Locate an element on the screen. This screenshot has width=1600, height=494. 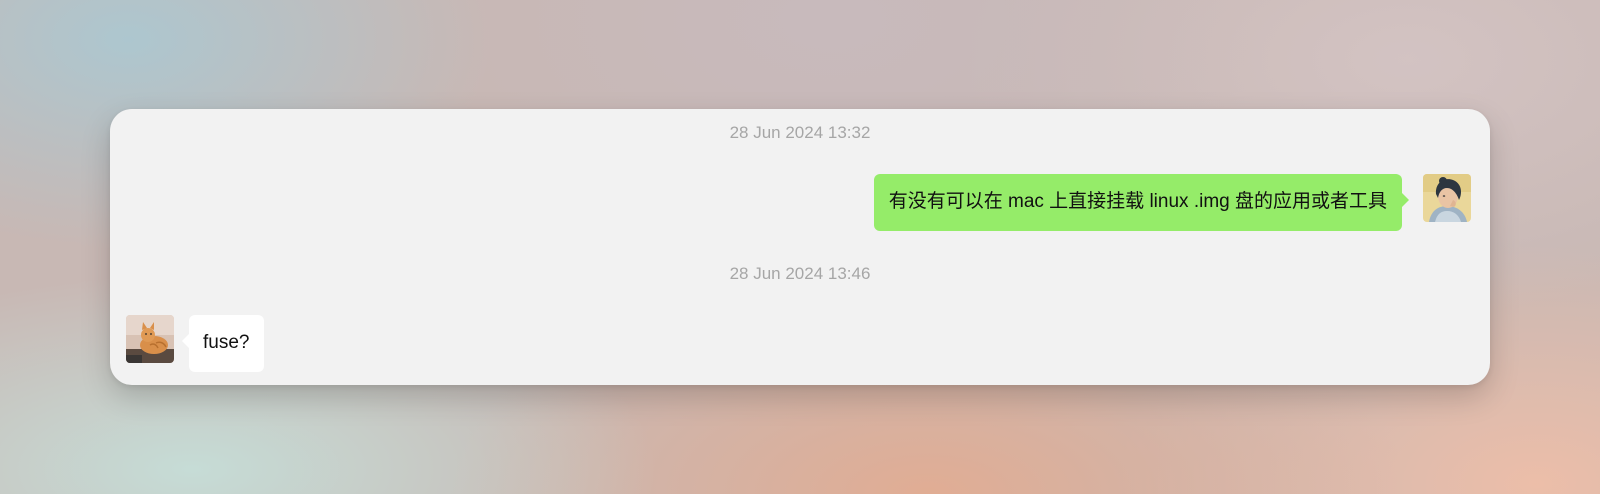
incoming-message-bubble: fuse? is located at coordinates (223, 343).